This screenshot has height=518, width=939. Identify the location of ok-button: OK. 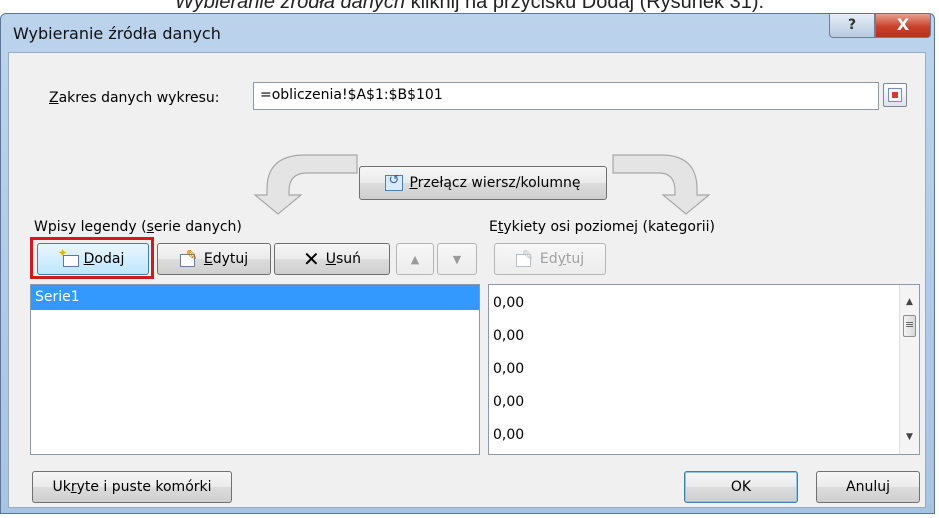
(741, 487).